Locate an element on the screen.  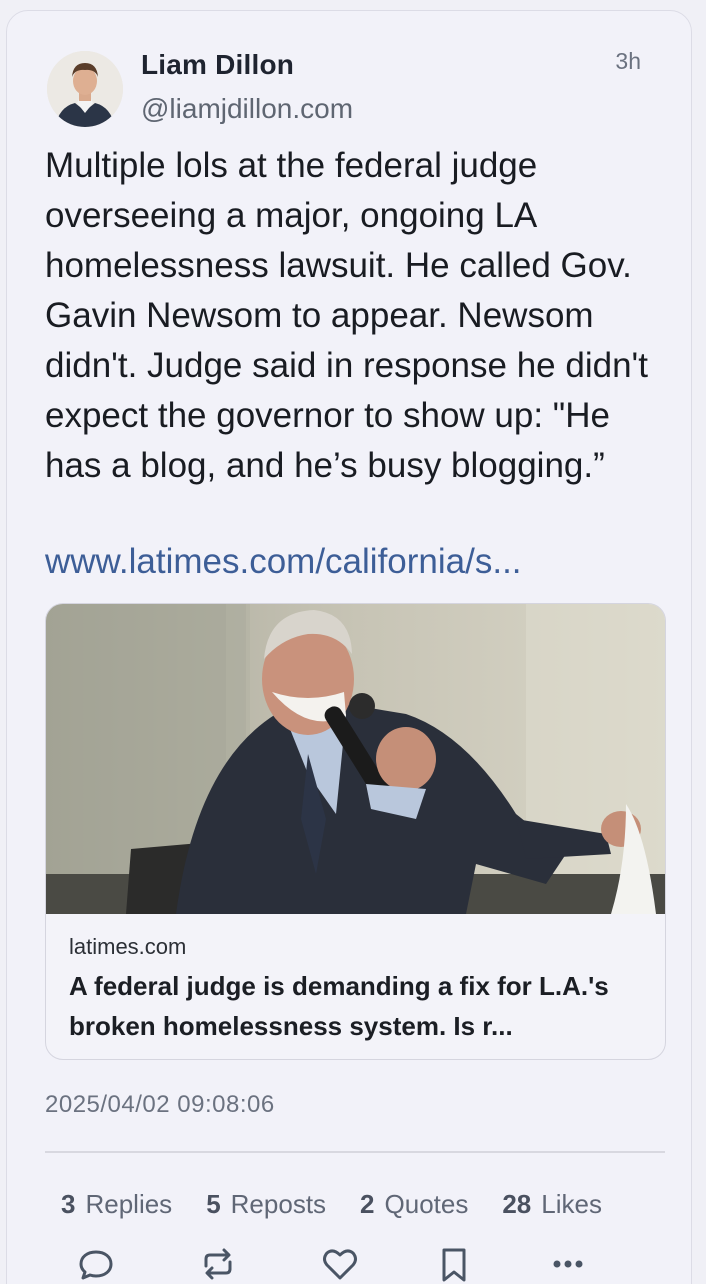
stat-likes-count: 28 is located at coordinates (517, 1204).